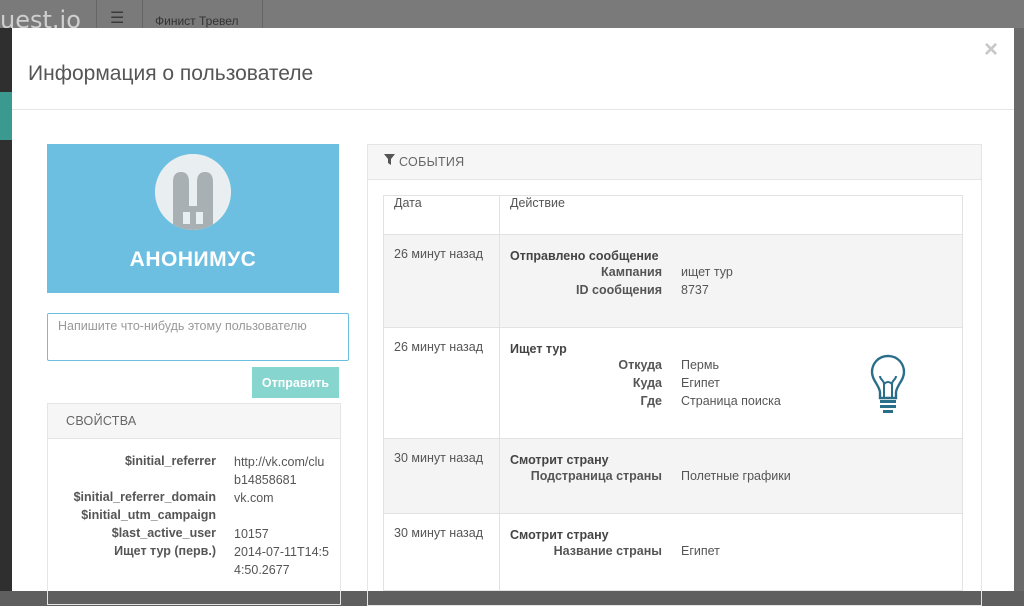 The image size is (1024, 606). I want to click on lightbulb-icon, so click(888, 386).